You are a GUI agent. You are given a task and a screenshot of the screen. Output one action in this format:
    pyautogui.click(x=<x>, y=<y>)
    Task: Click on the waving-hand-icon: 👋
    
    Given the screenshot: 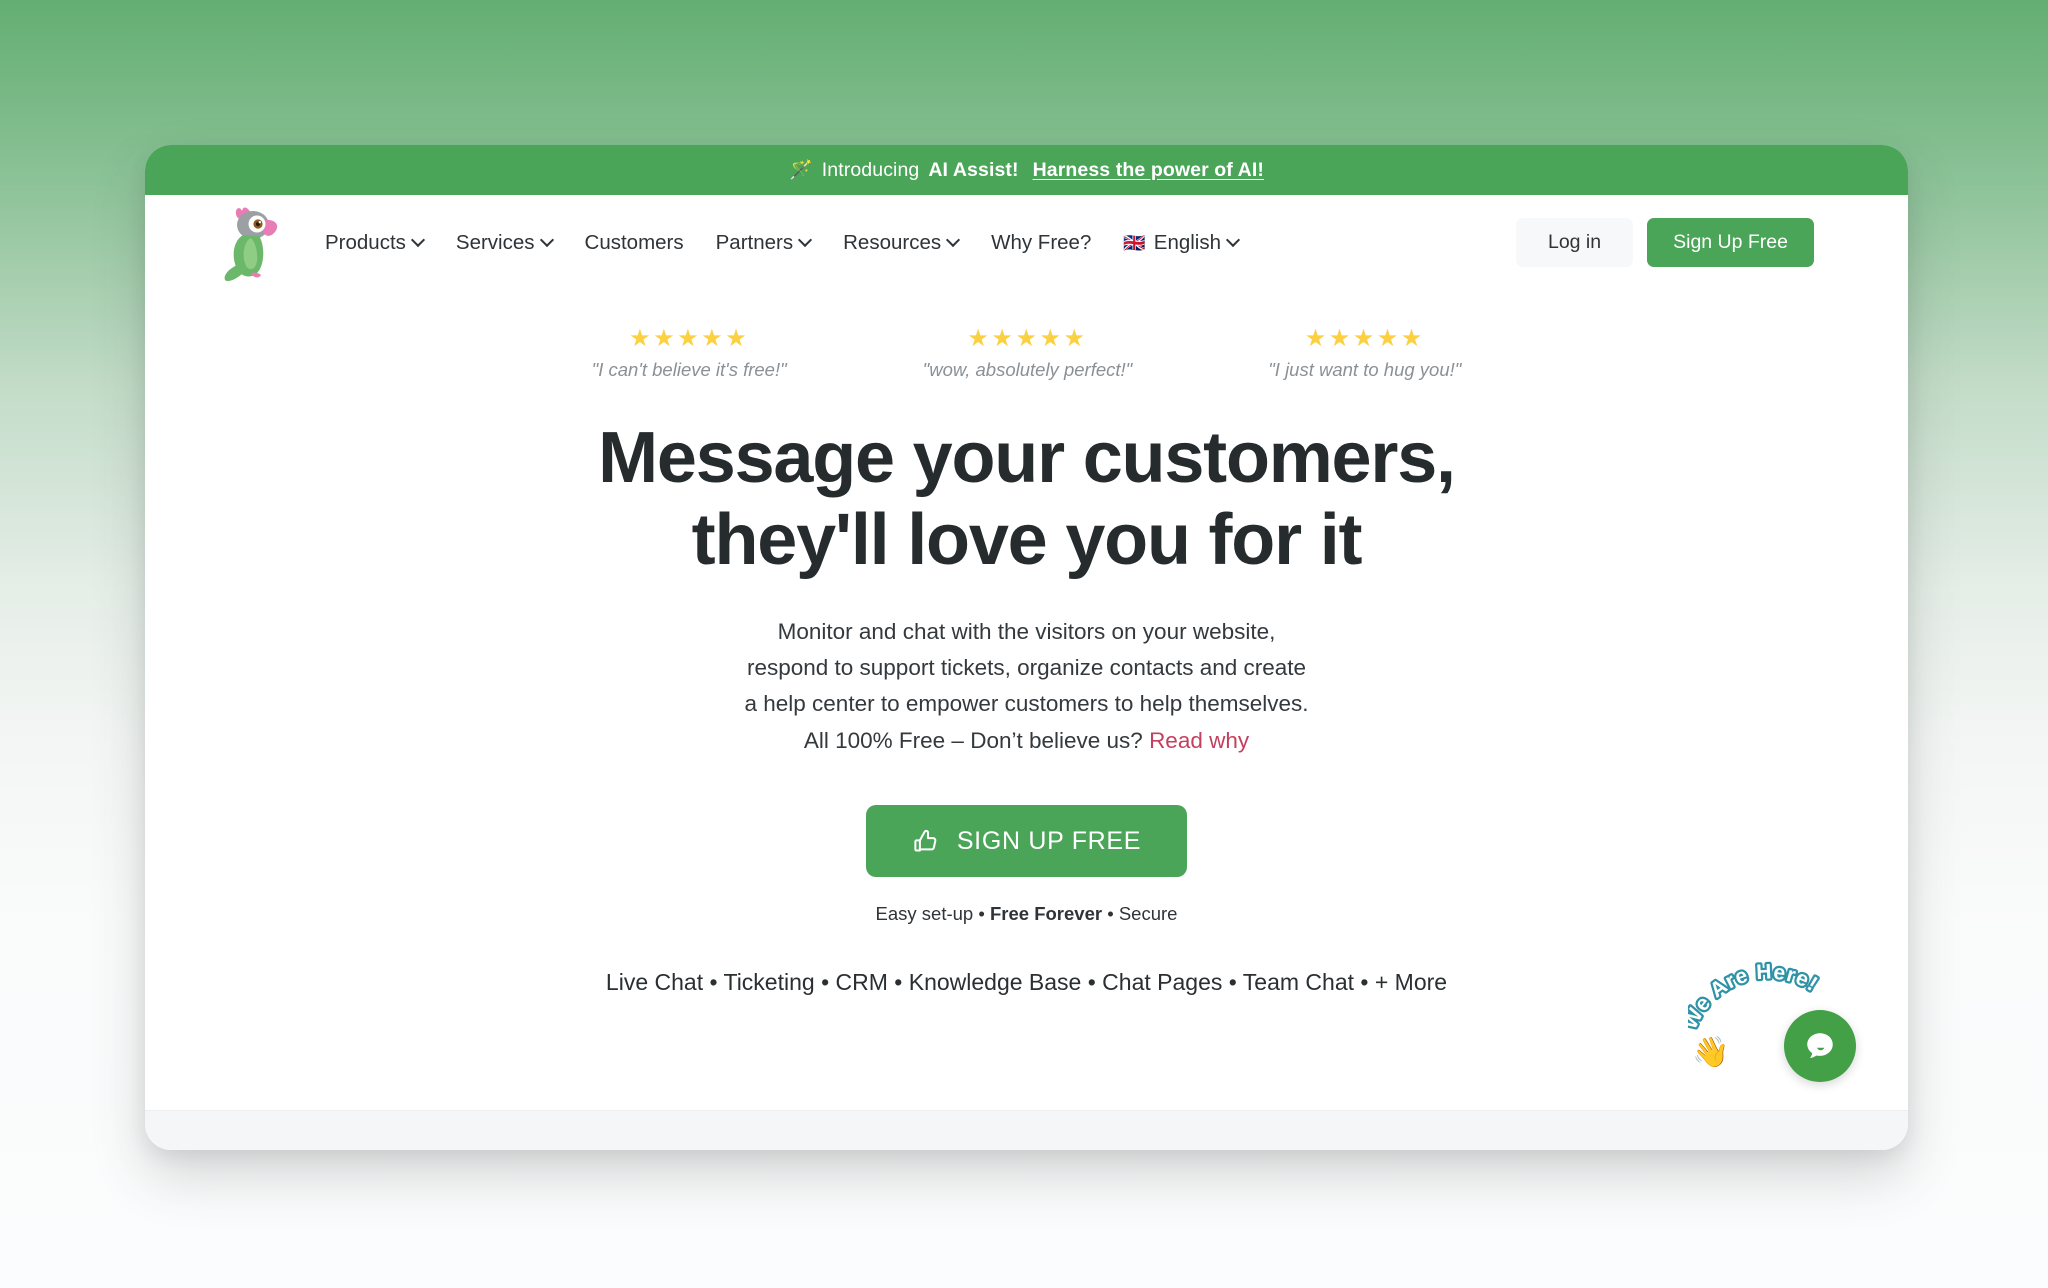 What is the action you would take?
    pyautogui.click(x=1711, y=1052)
    